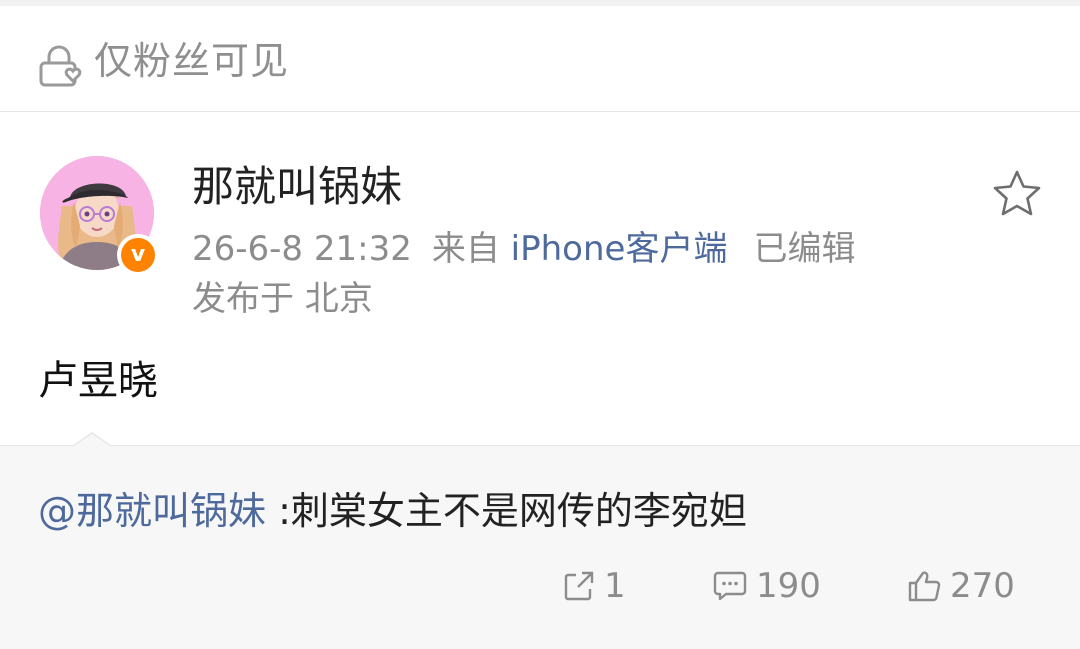 This screenshot has height=649, width=1080. Describe the element at coordinates (615, 586) in the screenshot. I see `repost-count: 1` at that location.